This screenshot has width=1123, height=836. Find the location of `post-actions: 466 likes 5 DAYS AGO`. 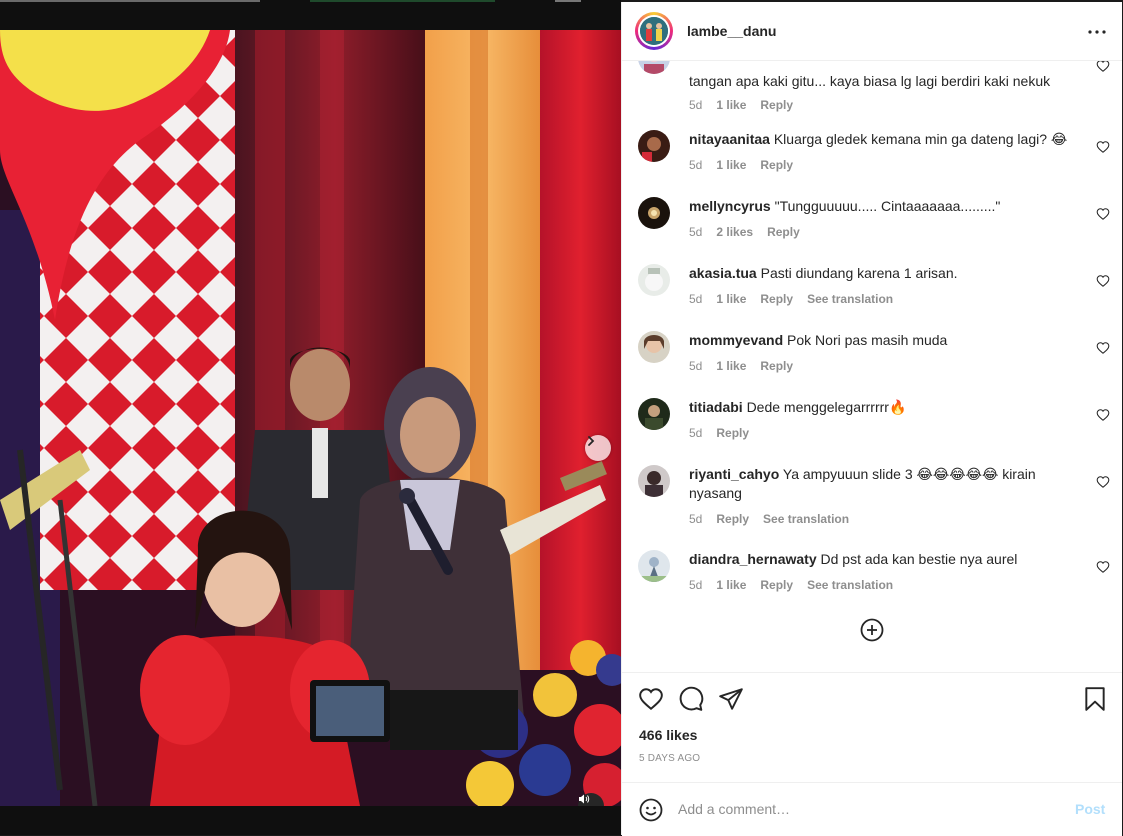

post-actions: 466 likes 5 DAYS AGO is located at coordinates (872, 727).